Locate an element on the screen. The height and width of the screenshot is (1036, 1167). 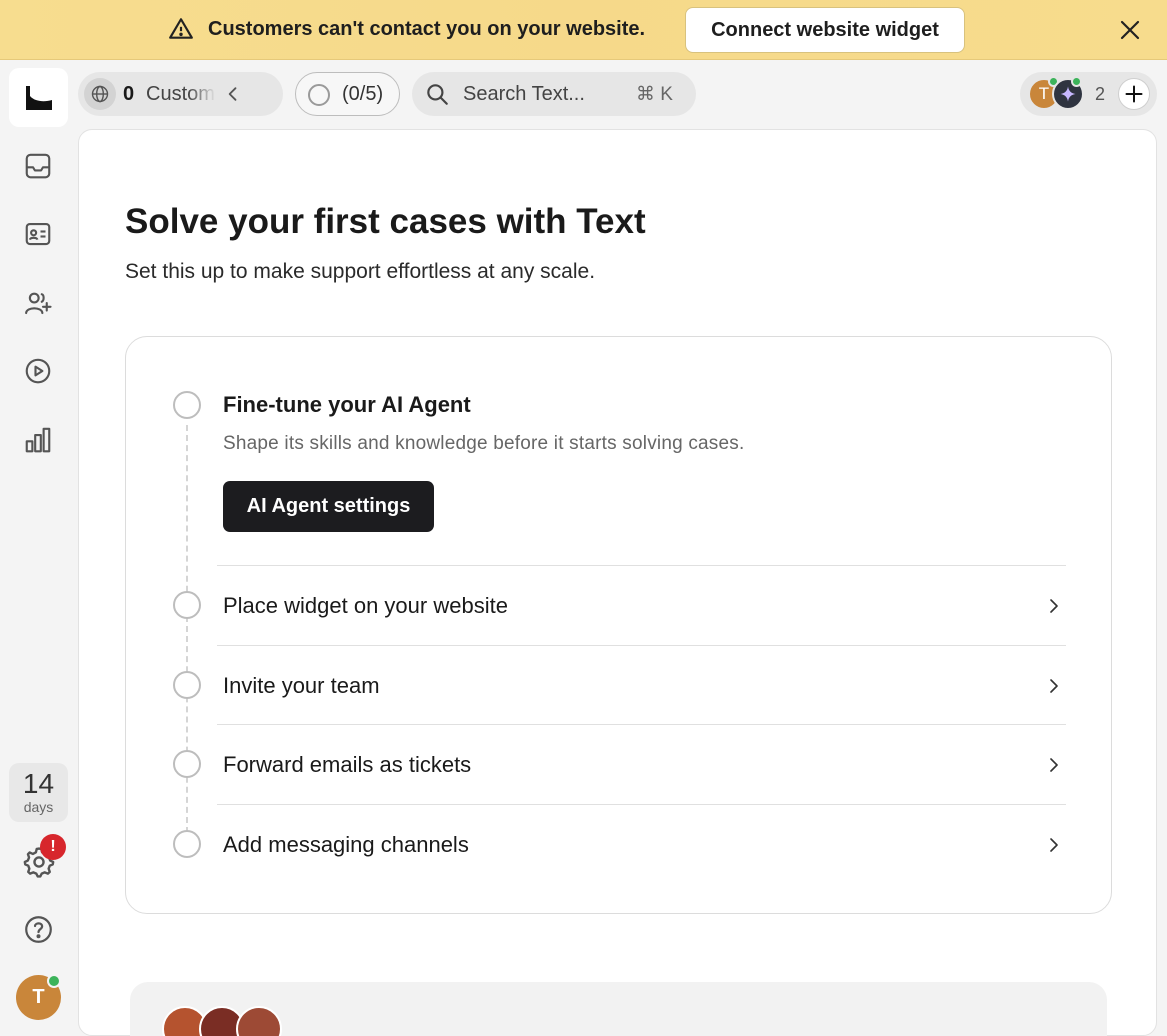
contact-card-icon is located at coordinates (38, 234).